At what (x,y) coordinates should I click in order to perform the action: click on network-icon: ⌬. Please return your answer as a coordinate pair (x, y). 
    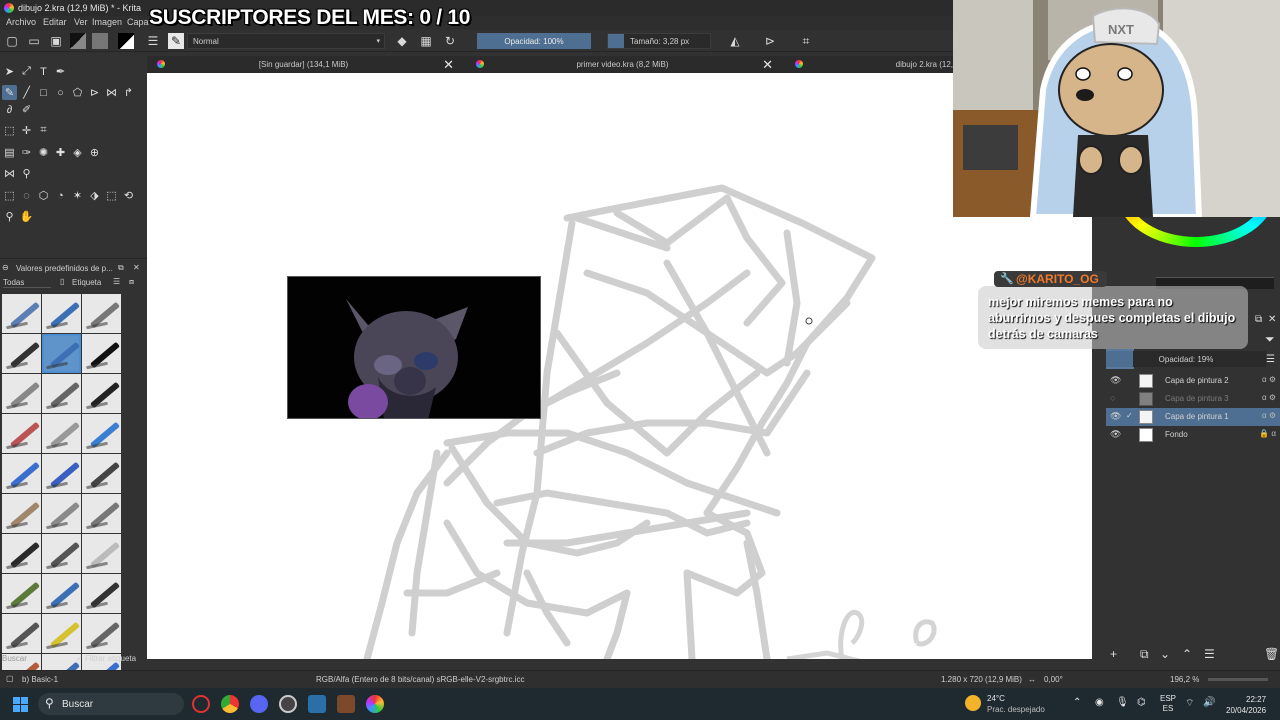
    Looking at the image, I should click on (1141, 702).